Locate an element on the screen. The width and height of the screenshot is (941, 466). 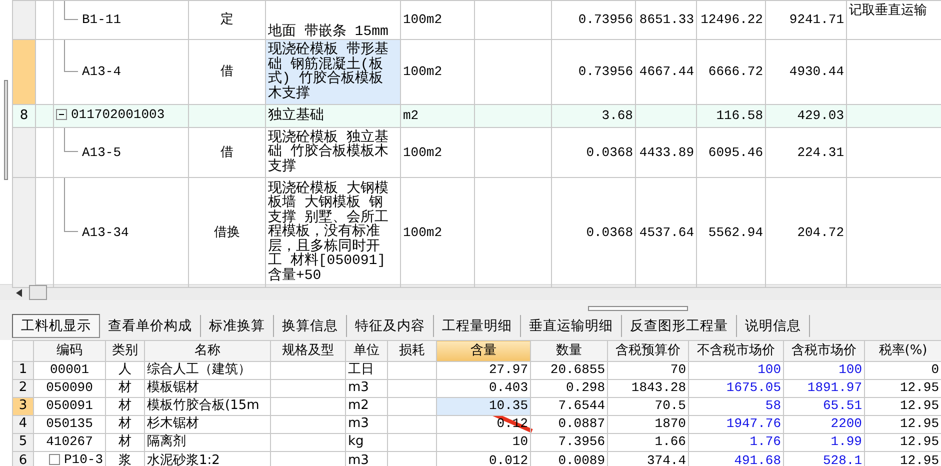
column-header: 损耗 is located at coordinates (412, 351).